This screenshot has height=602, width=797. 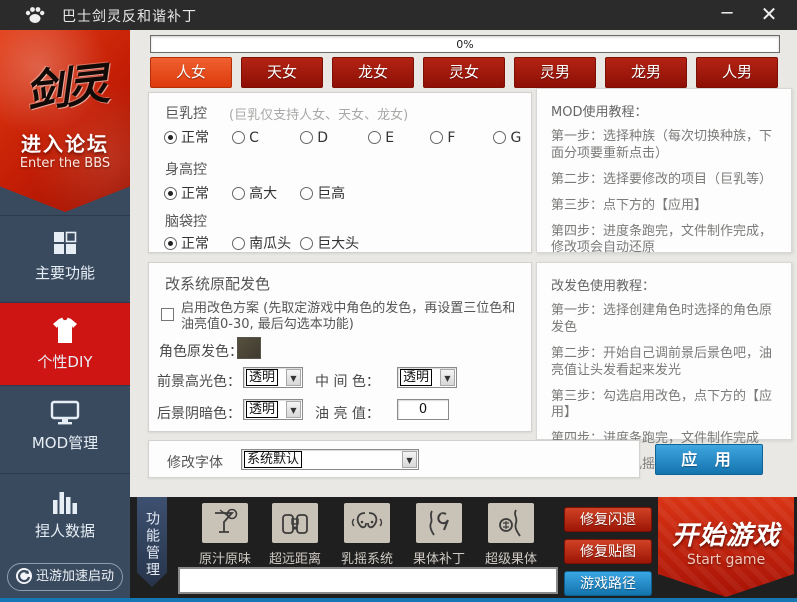 I want to click on body-wrench-icon, so click(x=439, y=523).